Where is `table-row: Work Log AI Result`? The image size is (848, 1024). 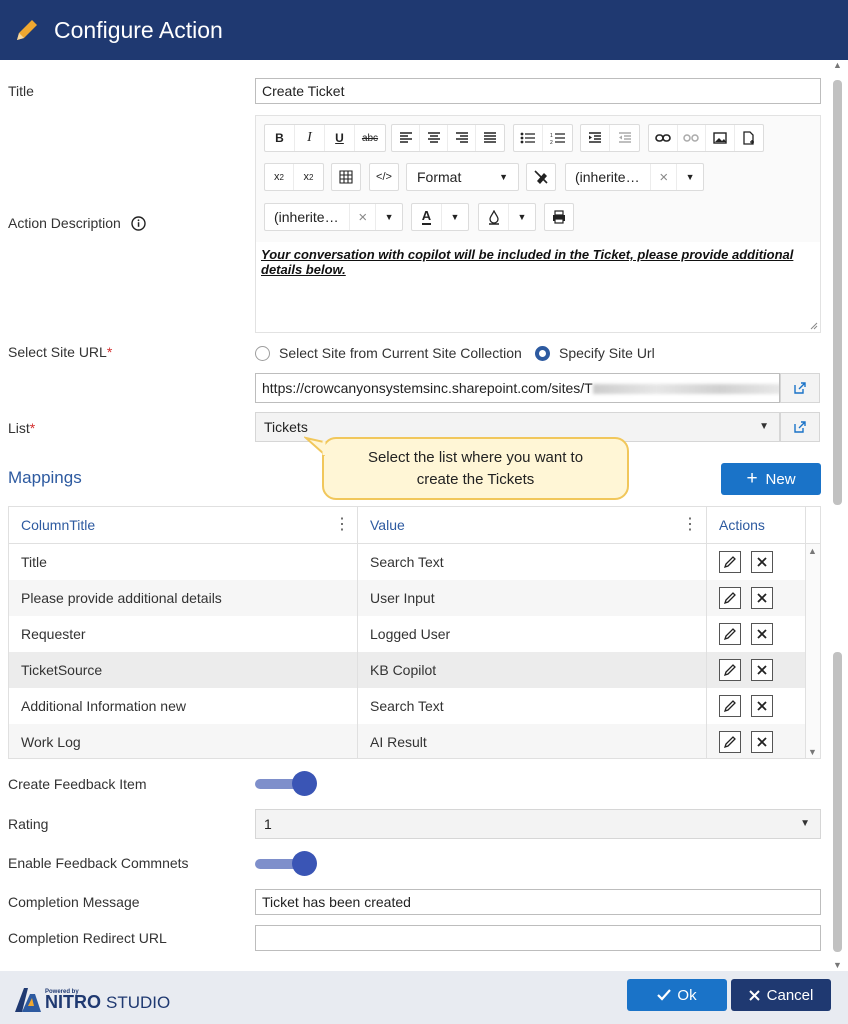
table-row: Work Log AI Result is located at coordinates (407, 741).